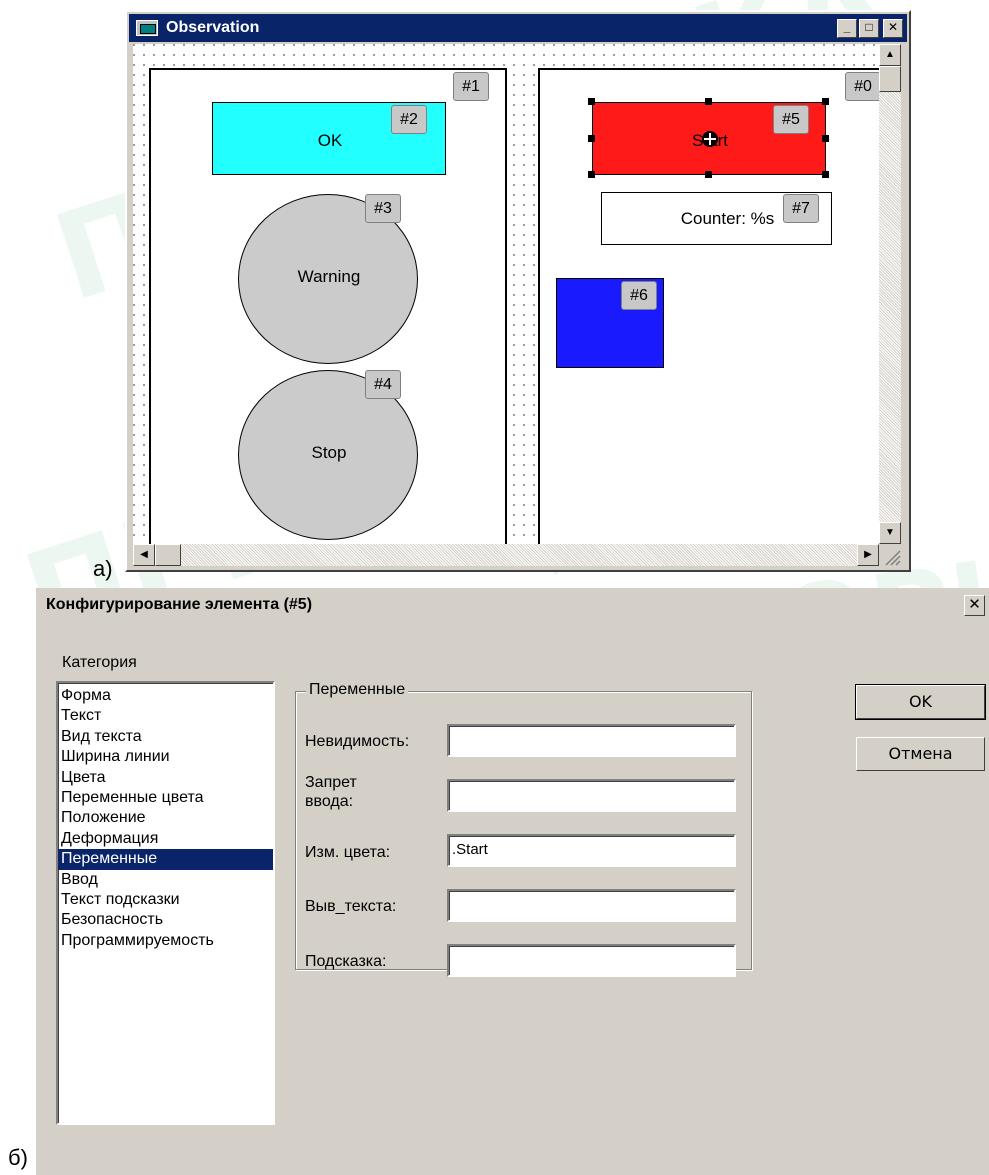 This screenshot has width=989, height=1175. What do you see at coordinates (165, 778) in the screenshot?
I see `category-item: Цвета` at bounding box center [165, 778].